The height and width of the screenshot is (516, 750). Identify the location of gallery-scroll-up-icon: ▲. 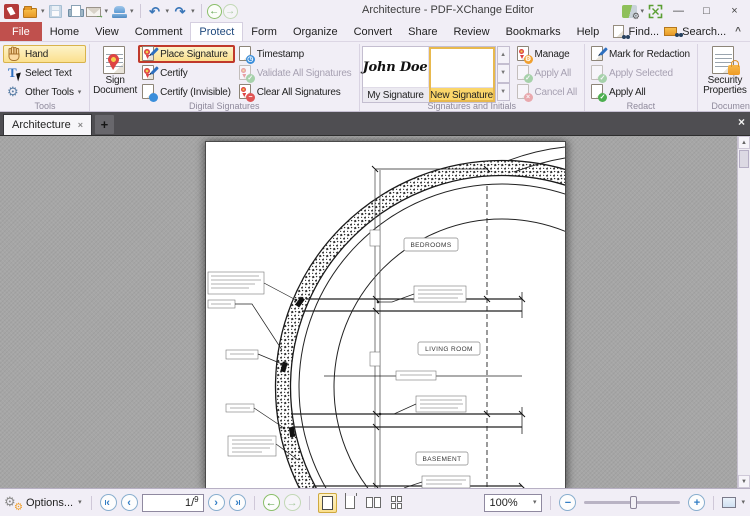
(503, 55).